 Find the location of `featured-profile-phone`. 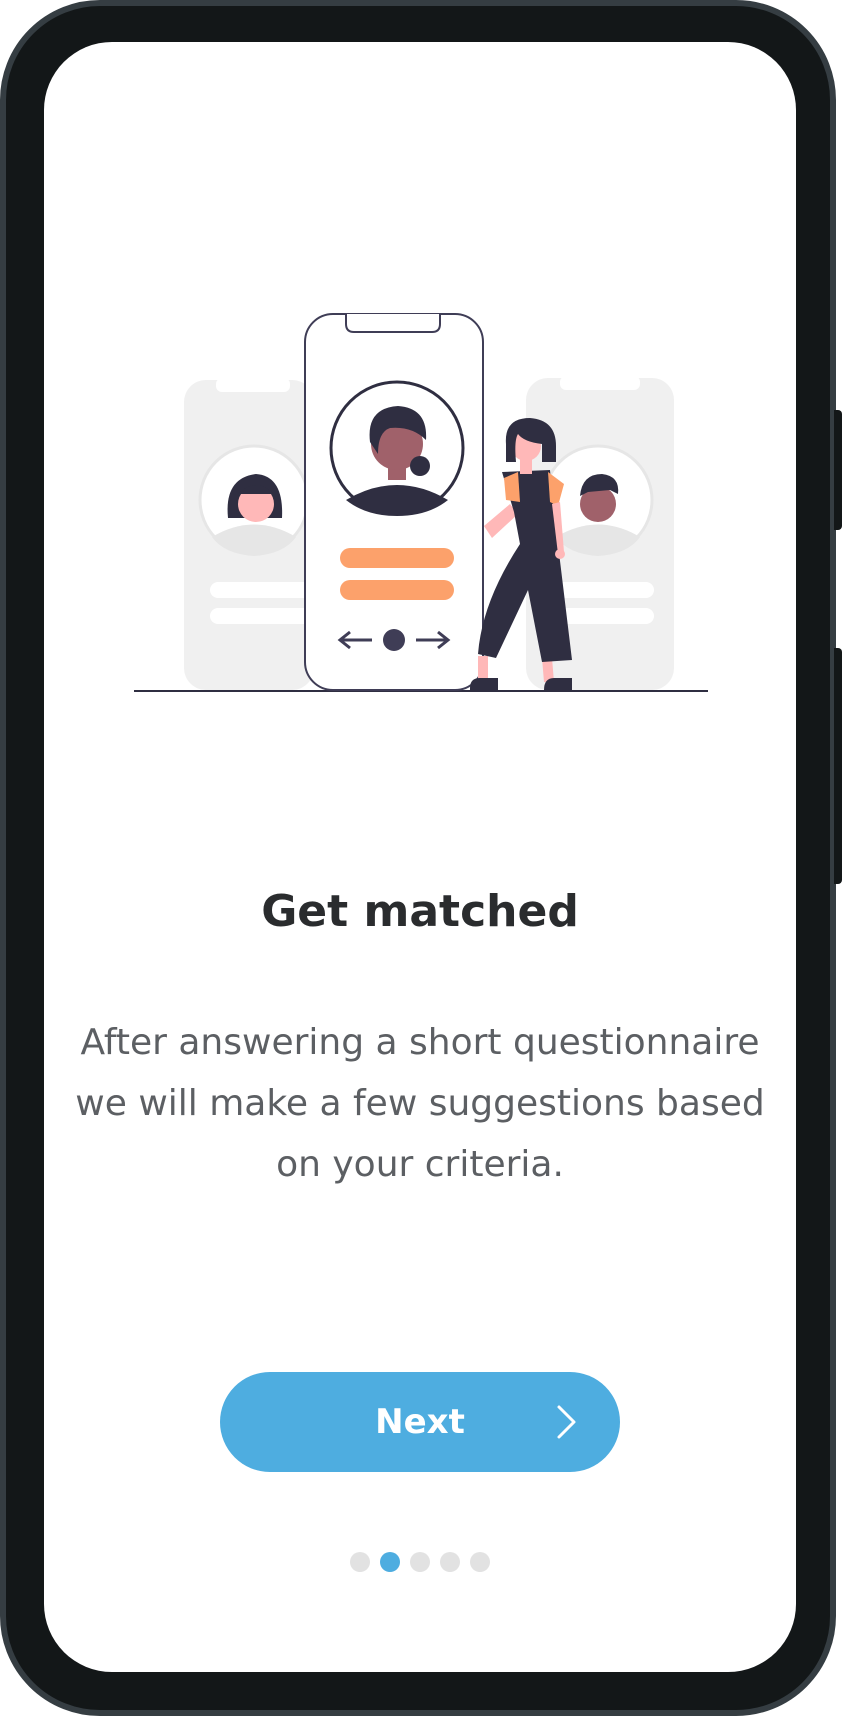

featured-profile-phone is located at coordinates (394, 502).